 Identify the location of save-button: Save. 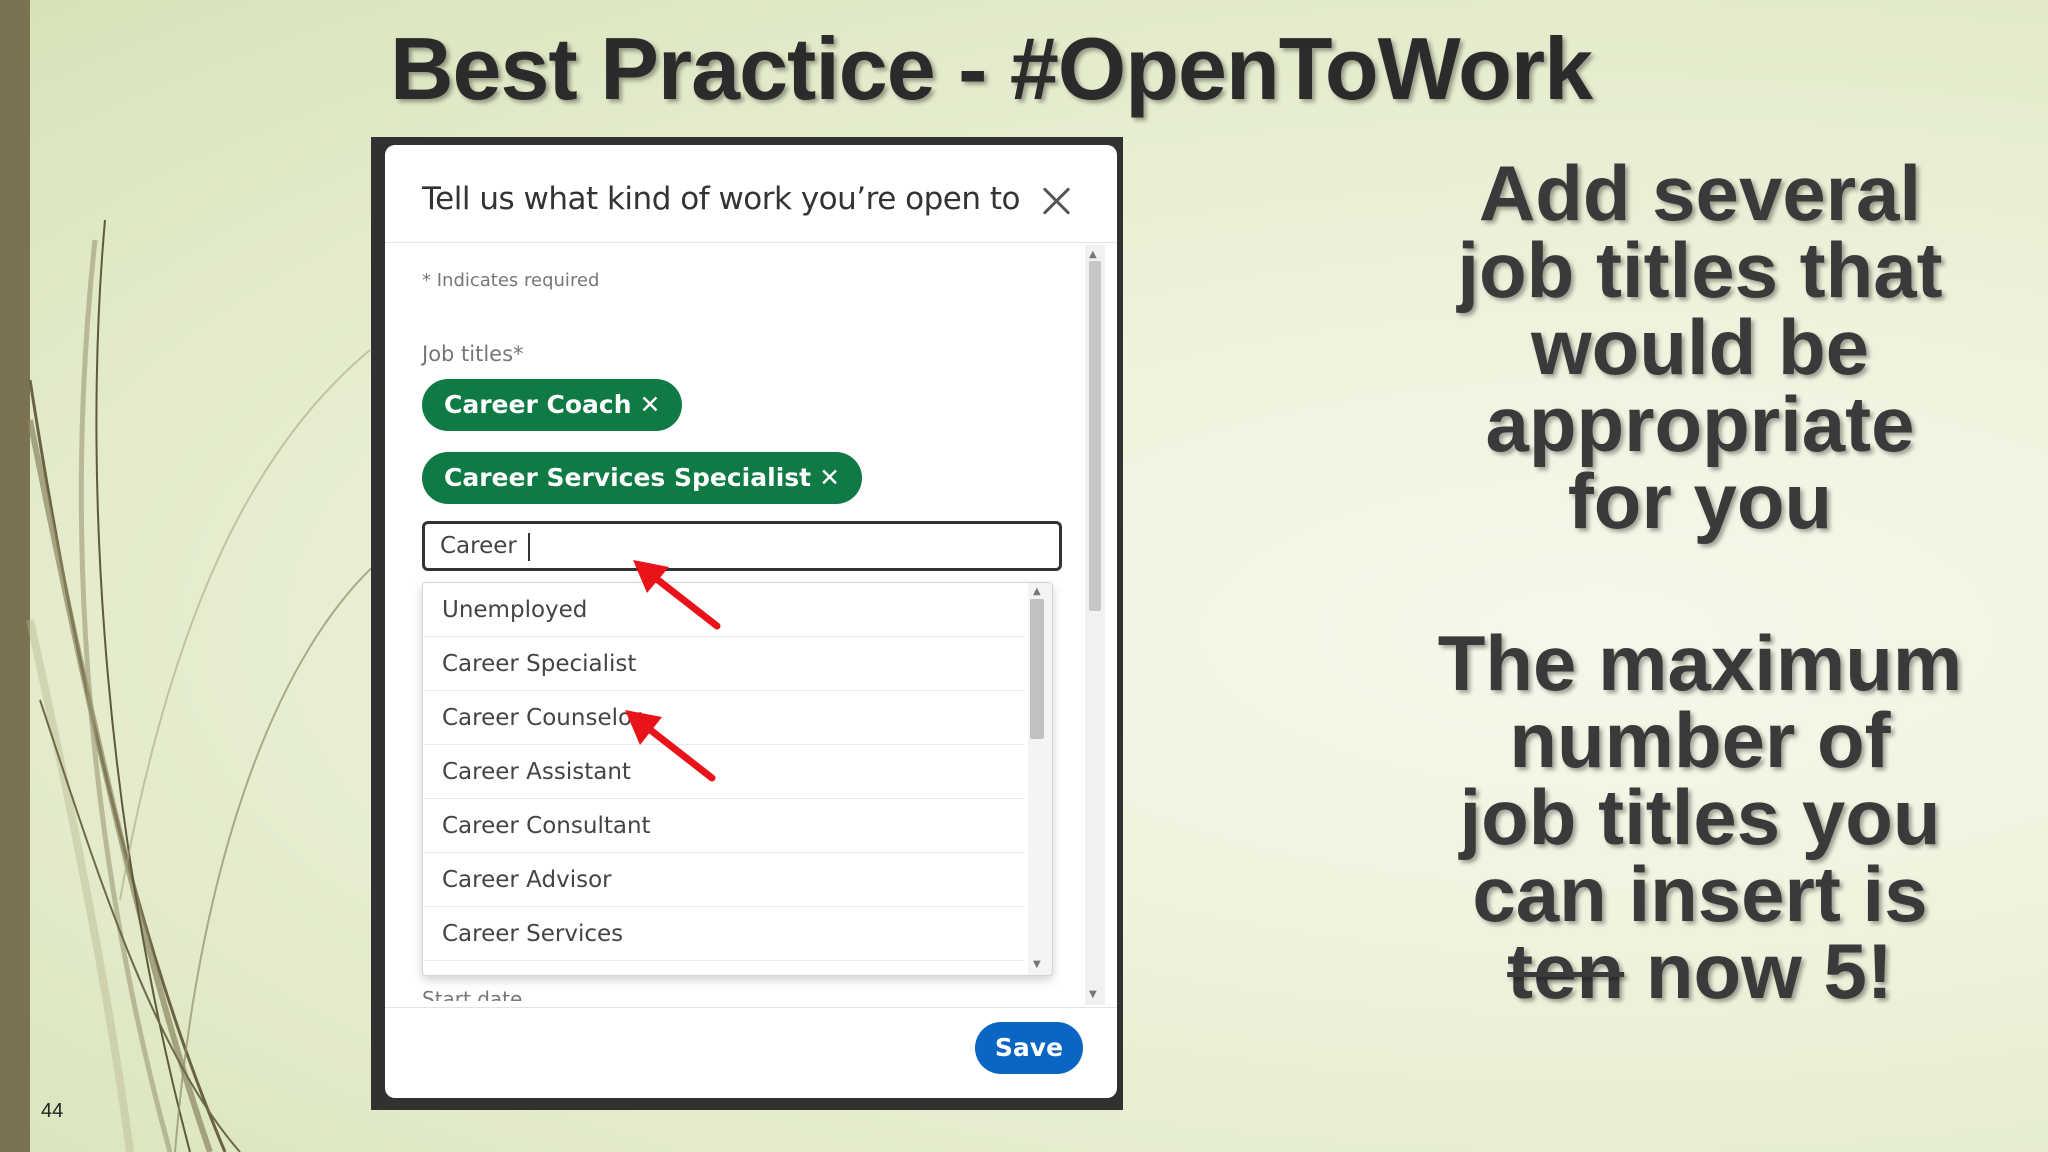
(1029, 1048).